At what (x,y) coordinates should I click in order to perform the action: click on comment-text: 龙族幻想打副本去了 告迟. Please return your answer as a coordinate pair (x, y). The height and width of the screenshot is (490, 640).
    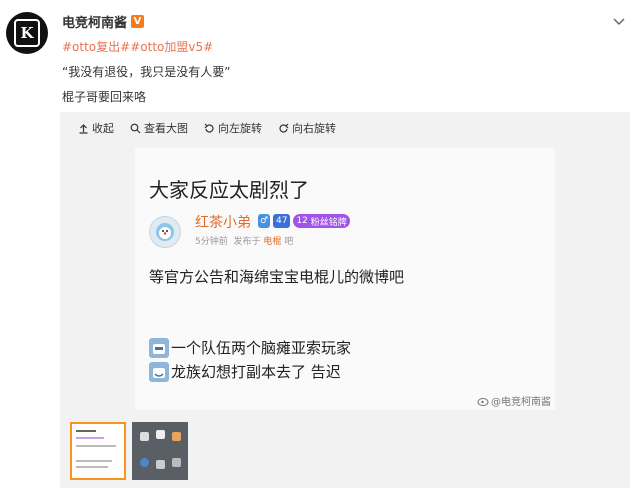
    Looking at the image, I should click on (256, 372).